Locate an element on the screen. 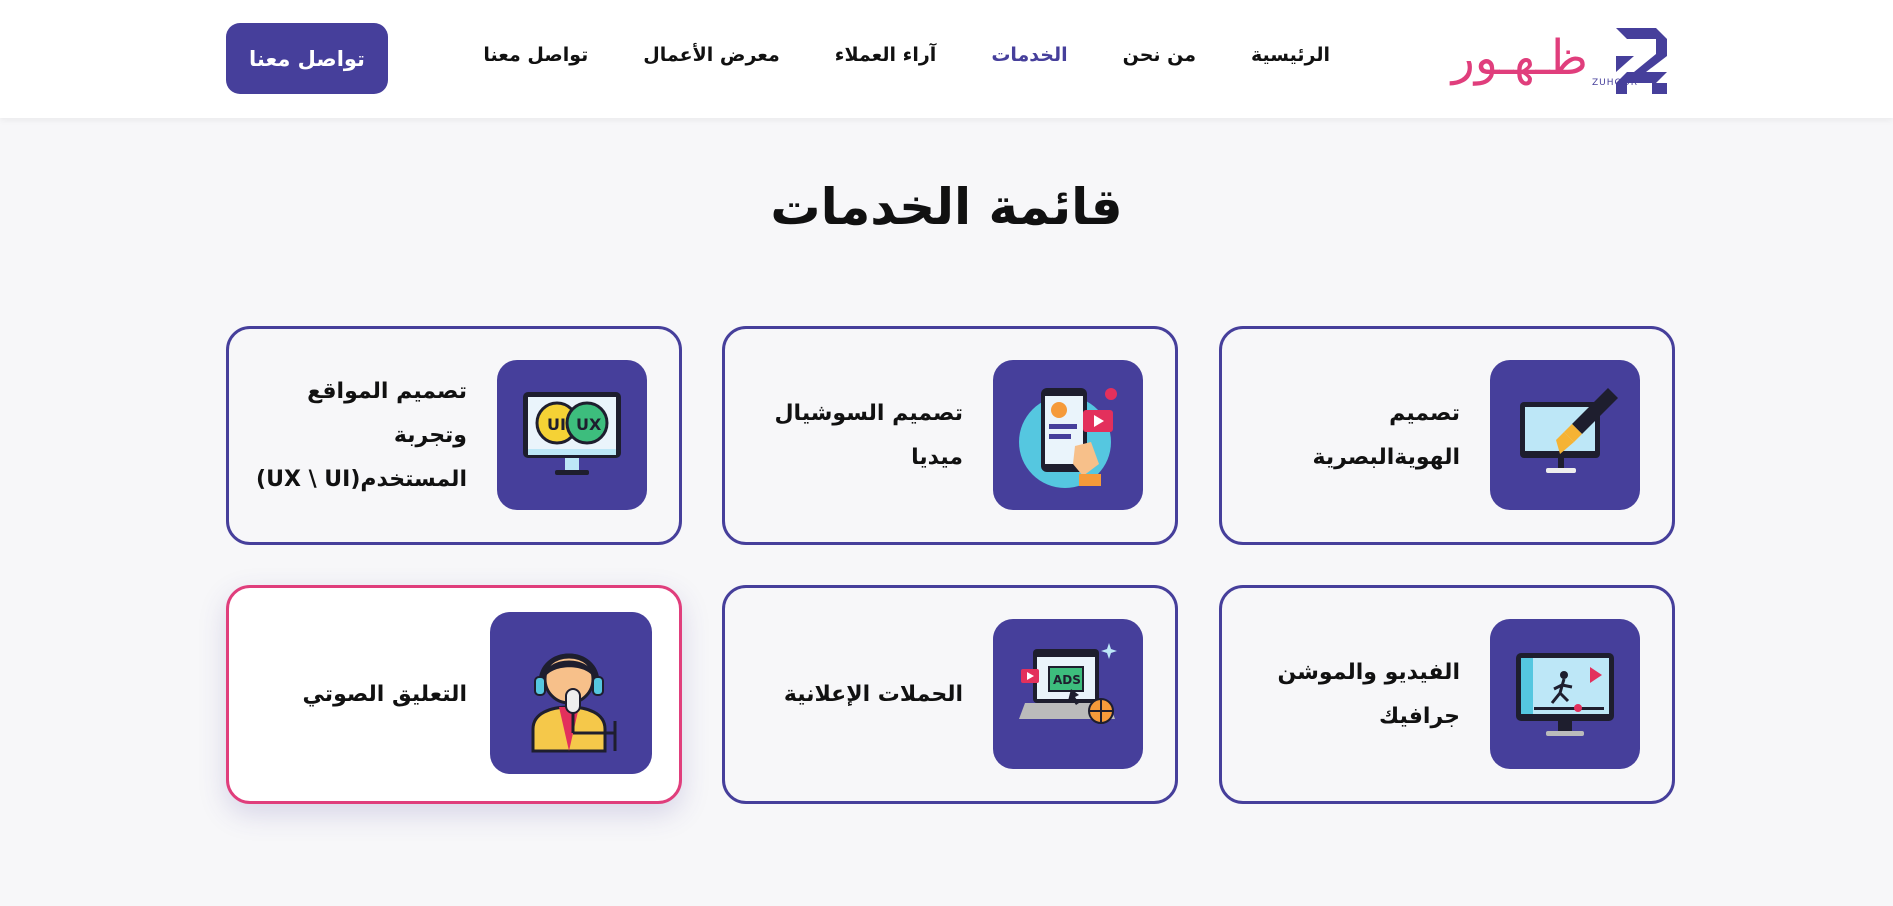 The height and width of the screenshot is (906, 1893). nav-item-about: من نحن is located at coordinates (1159, 60).